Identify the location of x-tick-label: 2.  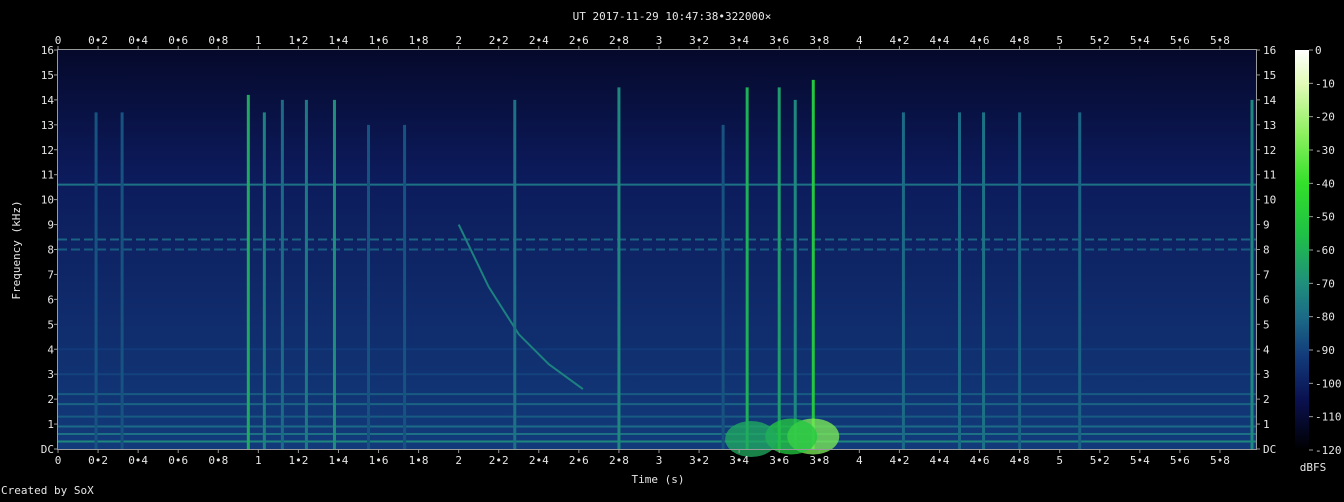
(458, 460).